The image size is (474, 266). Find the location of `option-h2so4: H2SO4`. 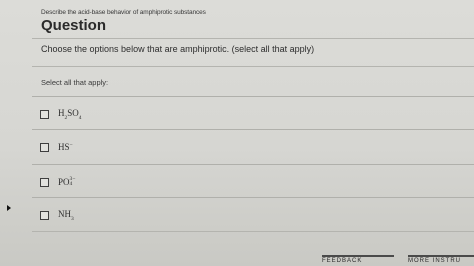

option-h2so4: H2SO4 is located at coordinates (253, 113).